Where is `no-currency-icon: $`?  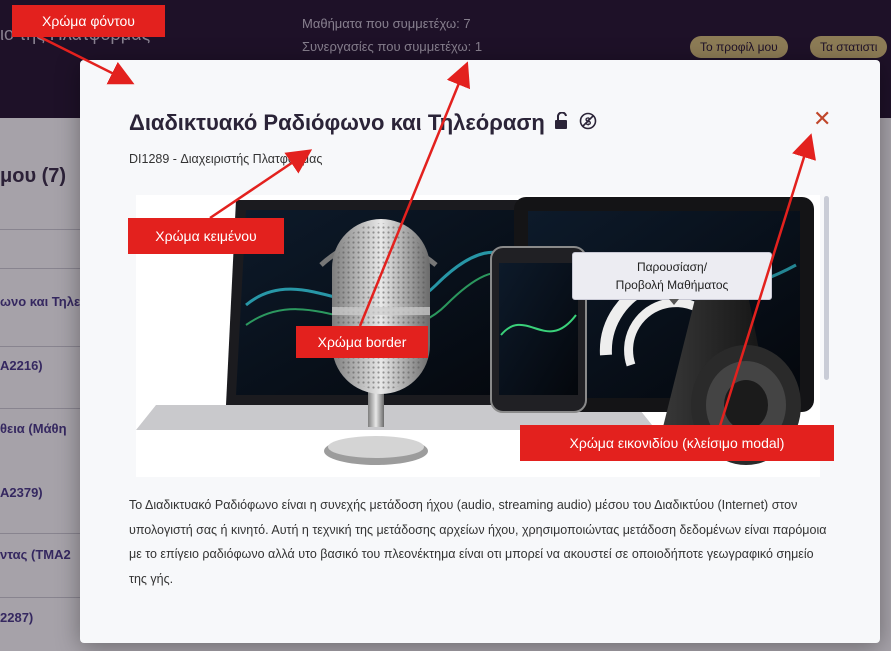
no-currency-icon: $ is located at coordinates (588, 123).